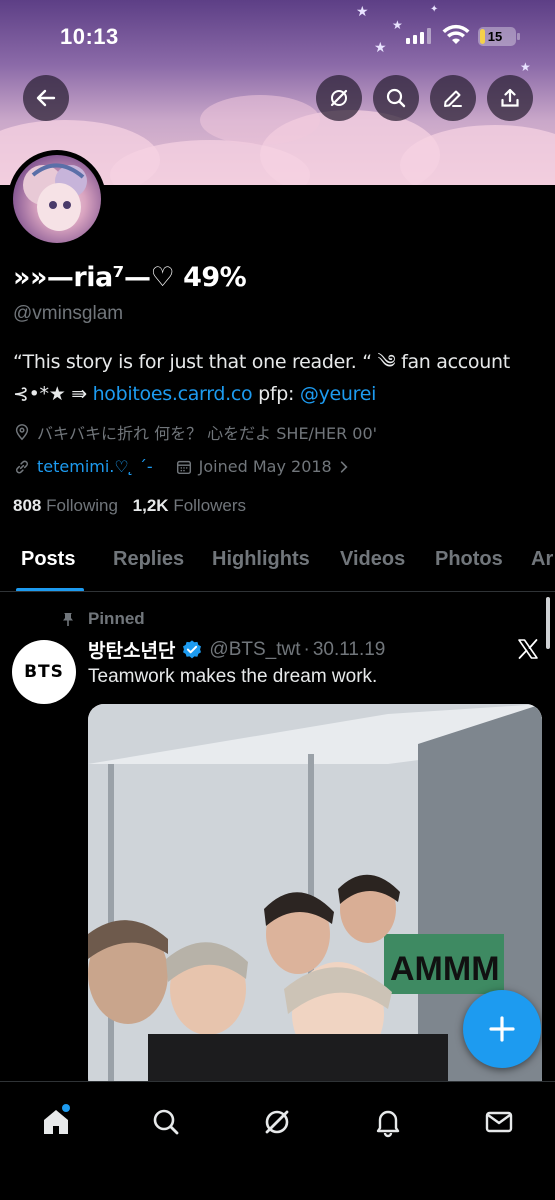 The image size is (555, 1200). I want to click on bio-prefix: ⊰•*★ ⇛, so click(53, 394).